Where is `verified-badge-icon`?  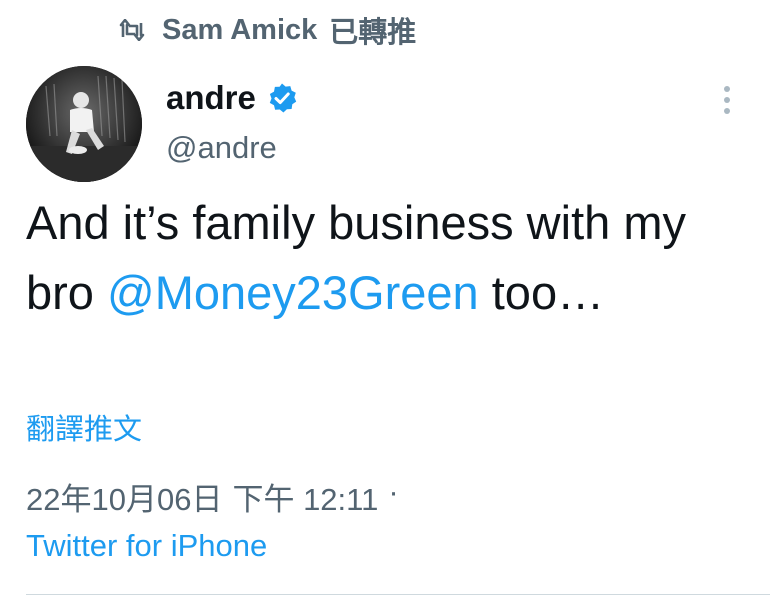 verified-badge-icon is located at coordinates (283, 98).